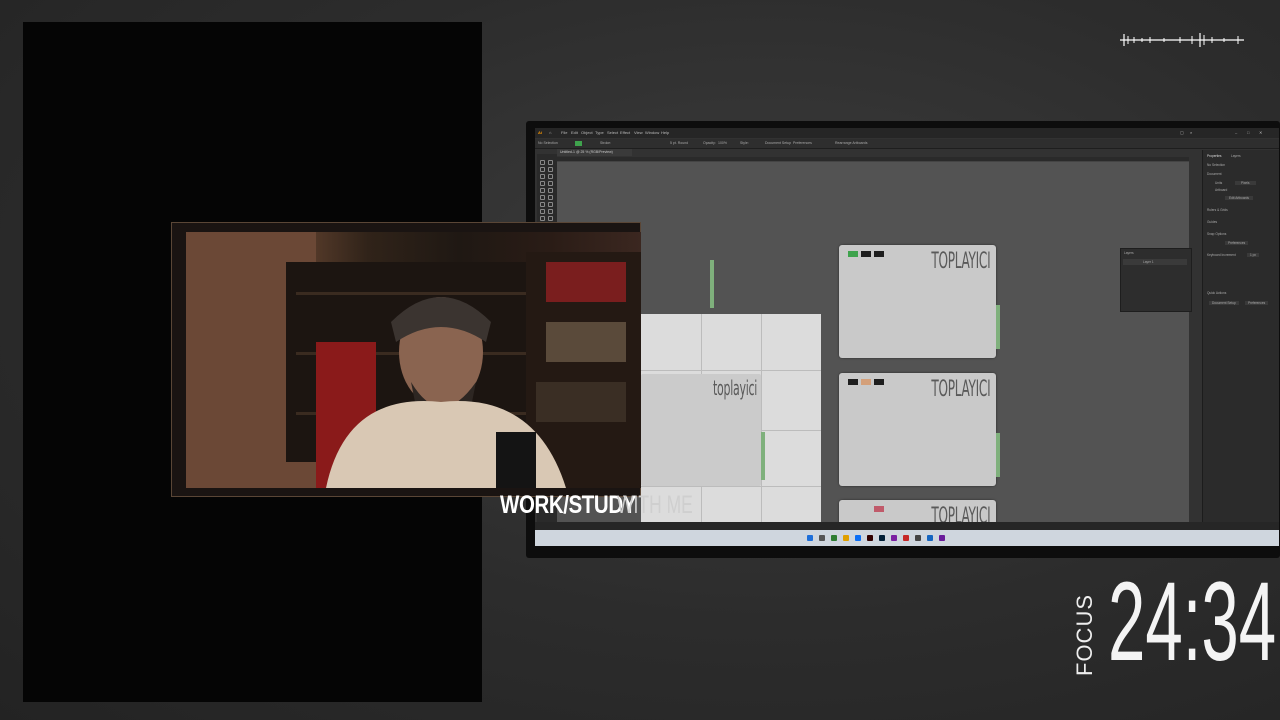 Image resolution: width=1280 pixels, height=720 pixels. I want to click on keyboard-increment-input: 1 px, so click(1253, 255).